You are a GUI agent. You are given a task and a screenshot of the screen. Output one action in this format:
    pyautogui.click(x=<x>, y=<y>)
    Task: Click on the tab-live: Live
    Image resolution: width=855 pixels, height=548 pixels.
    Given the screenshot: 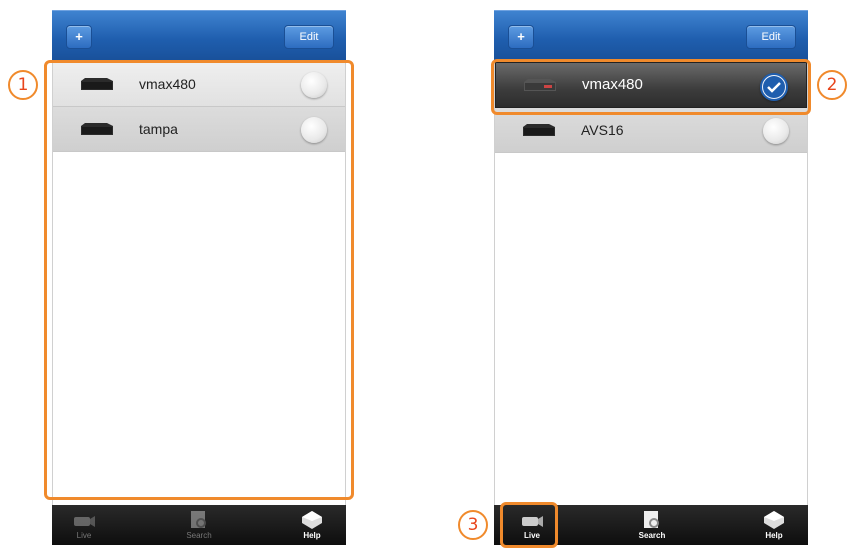 What is the action you would take?
    pyautogui.click(x=84, y=525)
    